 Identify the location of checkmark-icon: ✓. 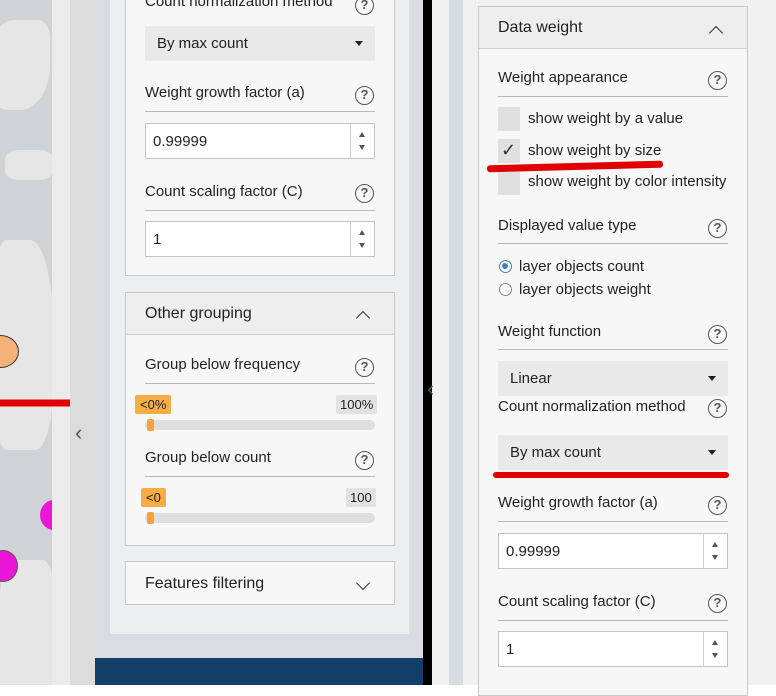
(509, 150).